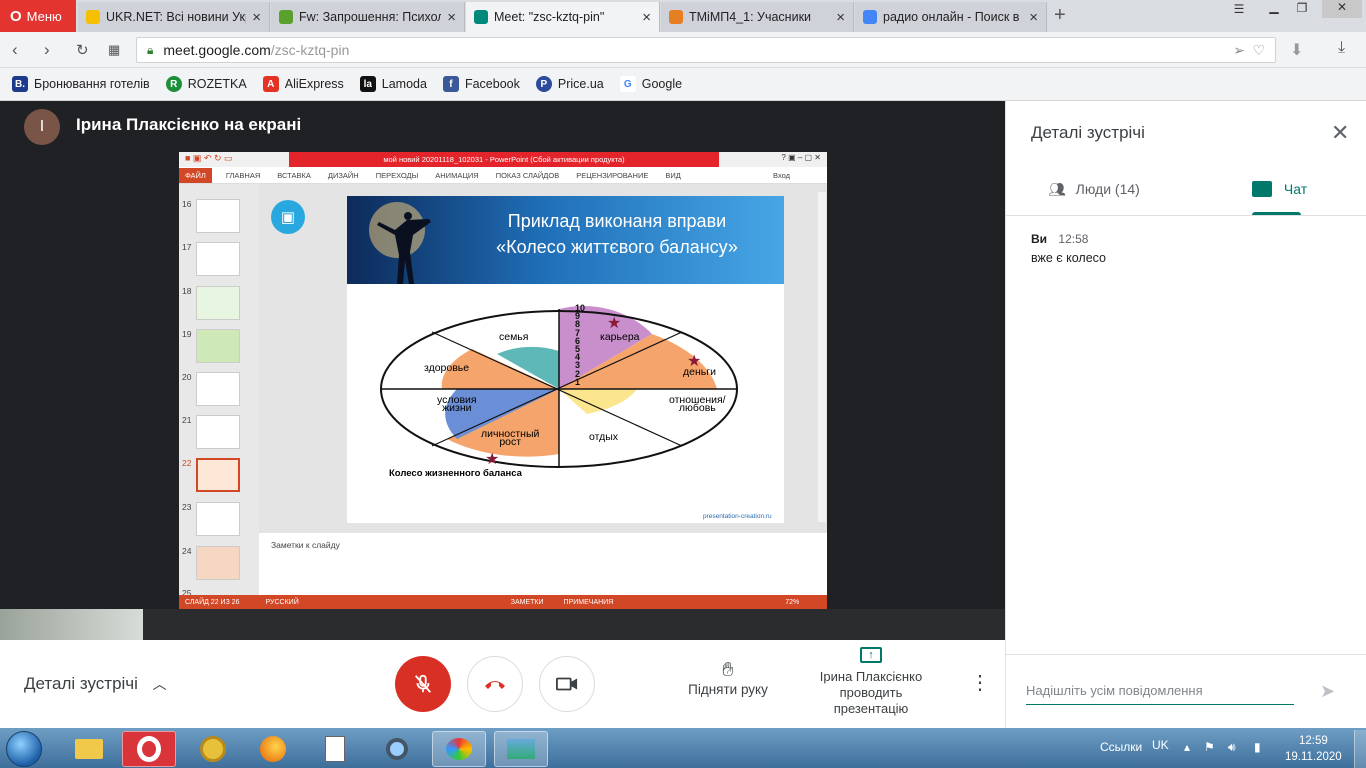  What do you see at coordinates (114, 50) in the screenshot?
I see `speed-dial-icon: ▦` at bounding box center [114, 50].